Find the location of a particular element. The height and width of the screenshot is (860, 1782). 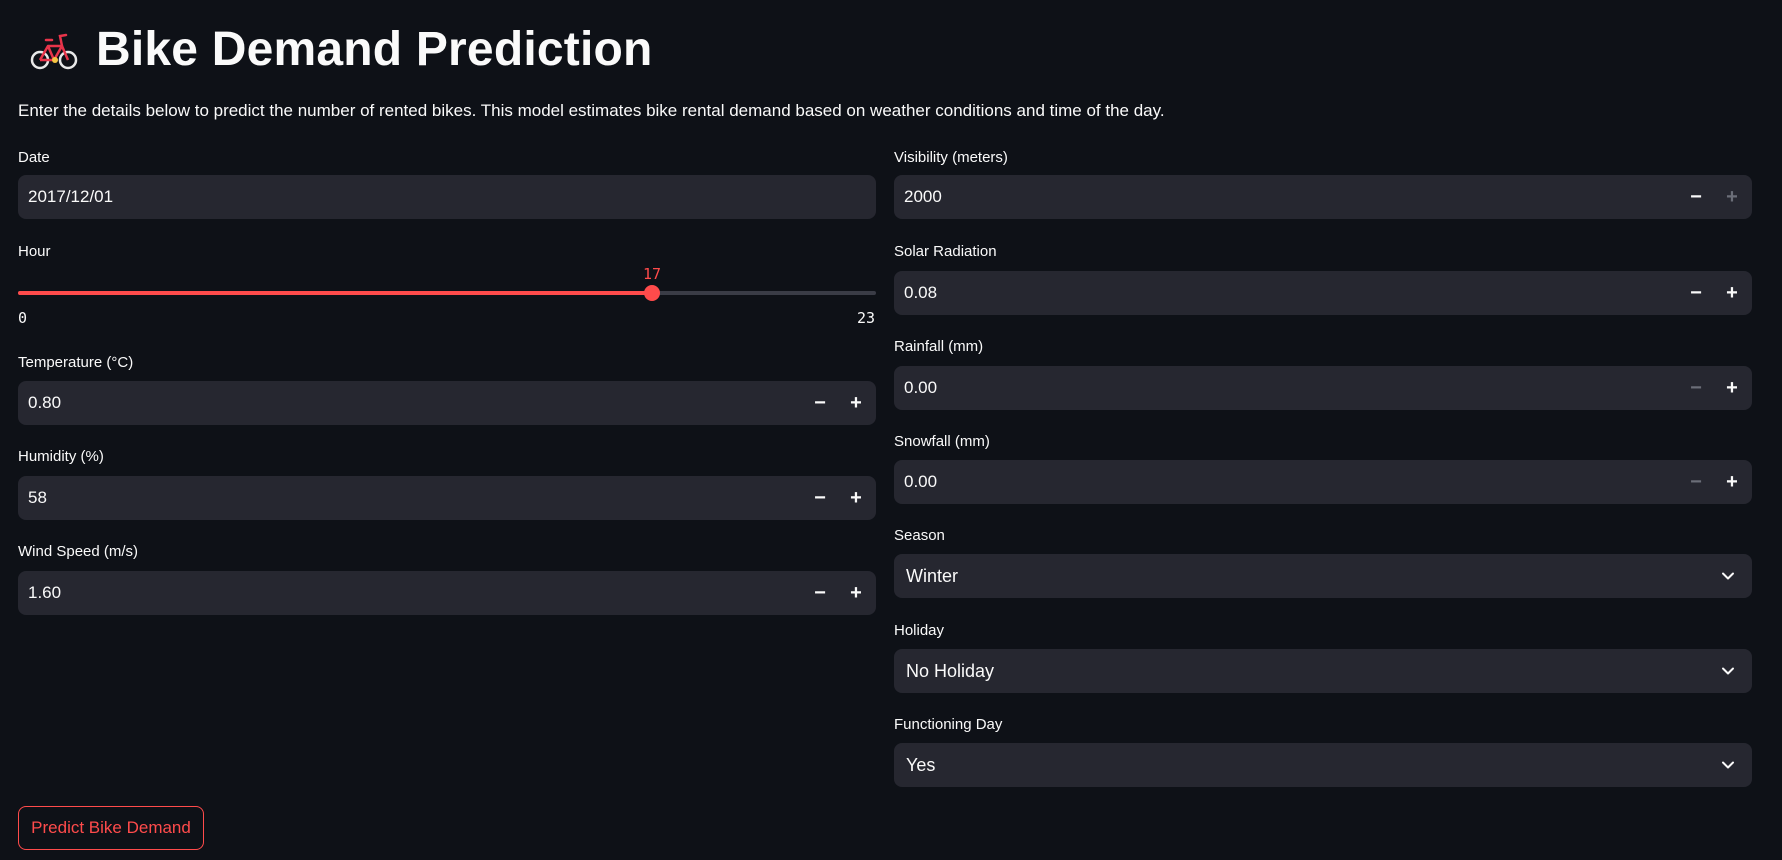

rainfall-decrement-button: − is located at coordinates (1696, 388).